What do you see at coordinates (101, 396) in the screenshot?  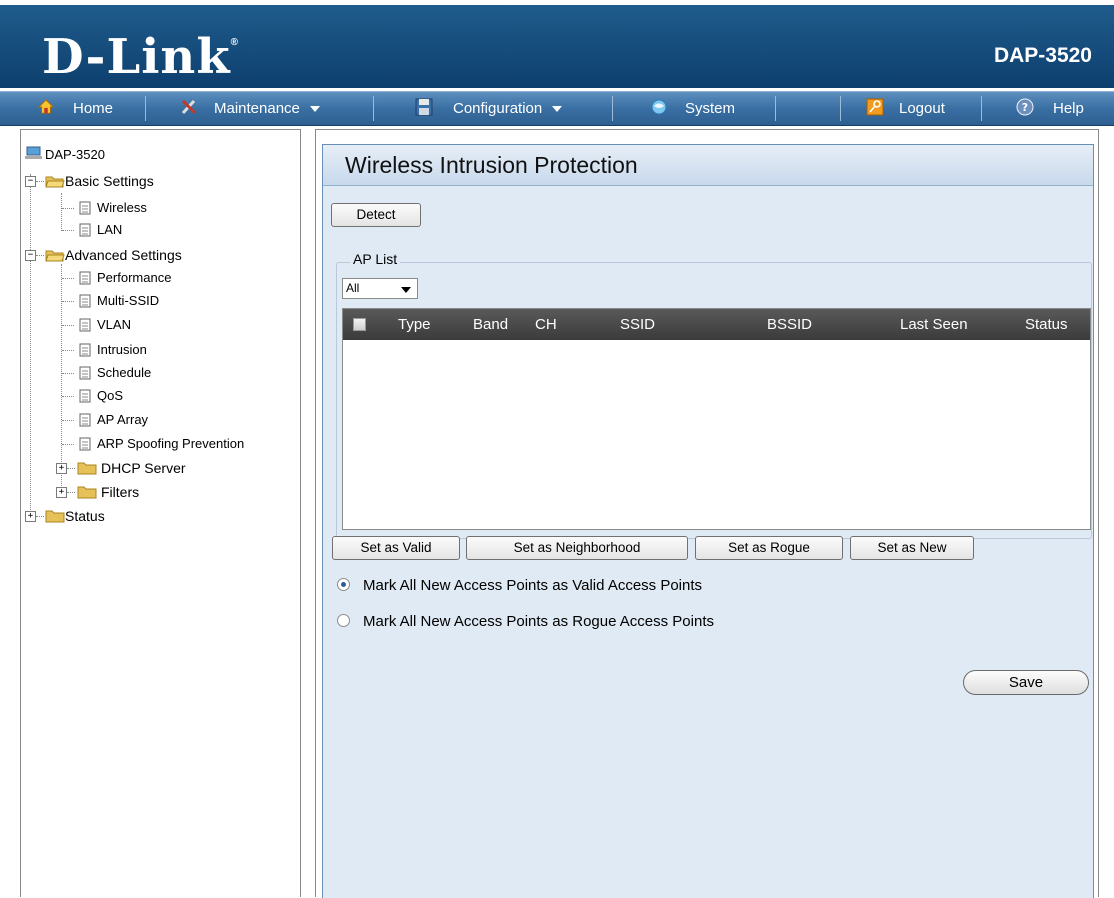 I see `tree-item-qos: QoS` at bounding box center [101, 396].